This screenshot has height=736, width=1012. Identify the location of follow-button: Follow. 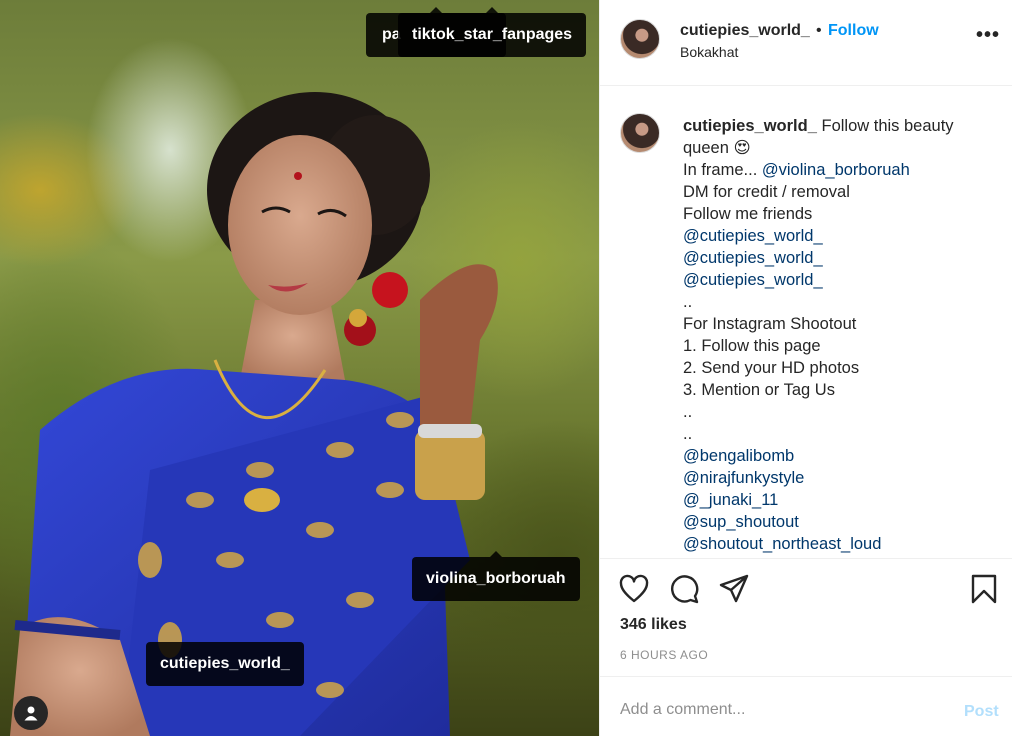
(853, 31).